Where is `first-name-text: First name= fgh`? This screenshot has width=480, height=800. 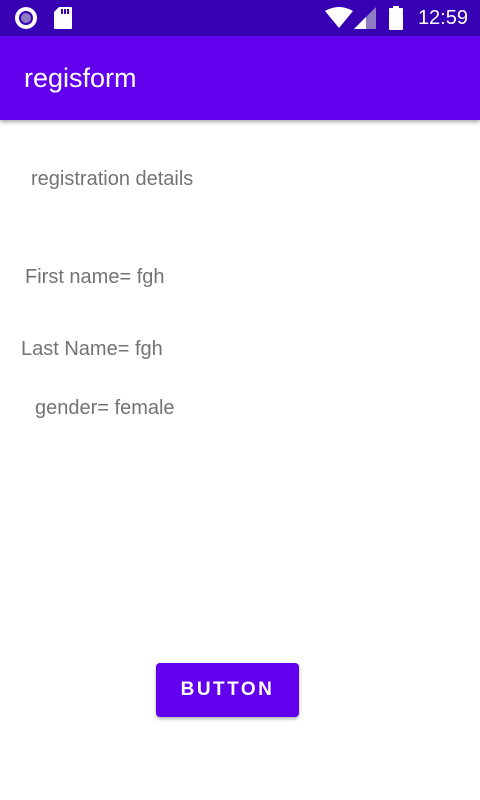
first-name-text: First name= fgh is located at coordinates (95, 277).